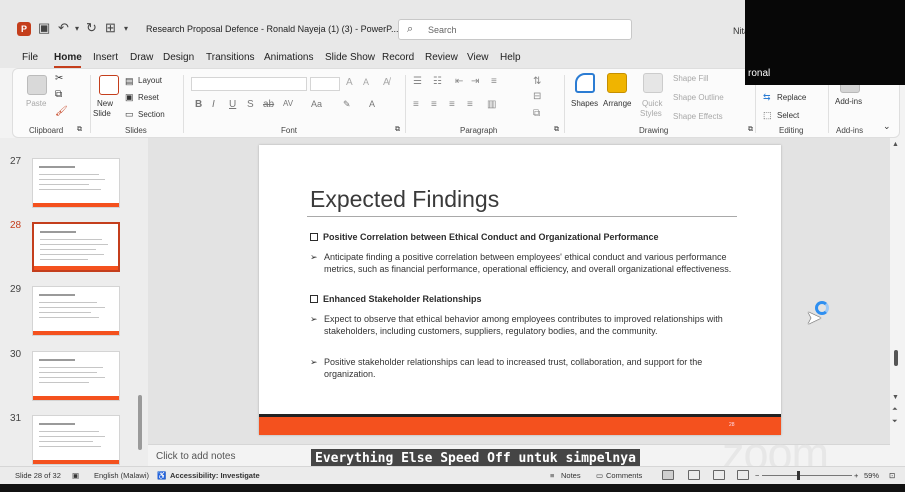 This screenshot has width=905, height=492. What do you see at coordinates (617, 103) in the screenshot?
I see `arrange-button: Arrange` at bounding box center [617, 103].